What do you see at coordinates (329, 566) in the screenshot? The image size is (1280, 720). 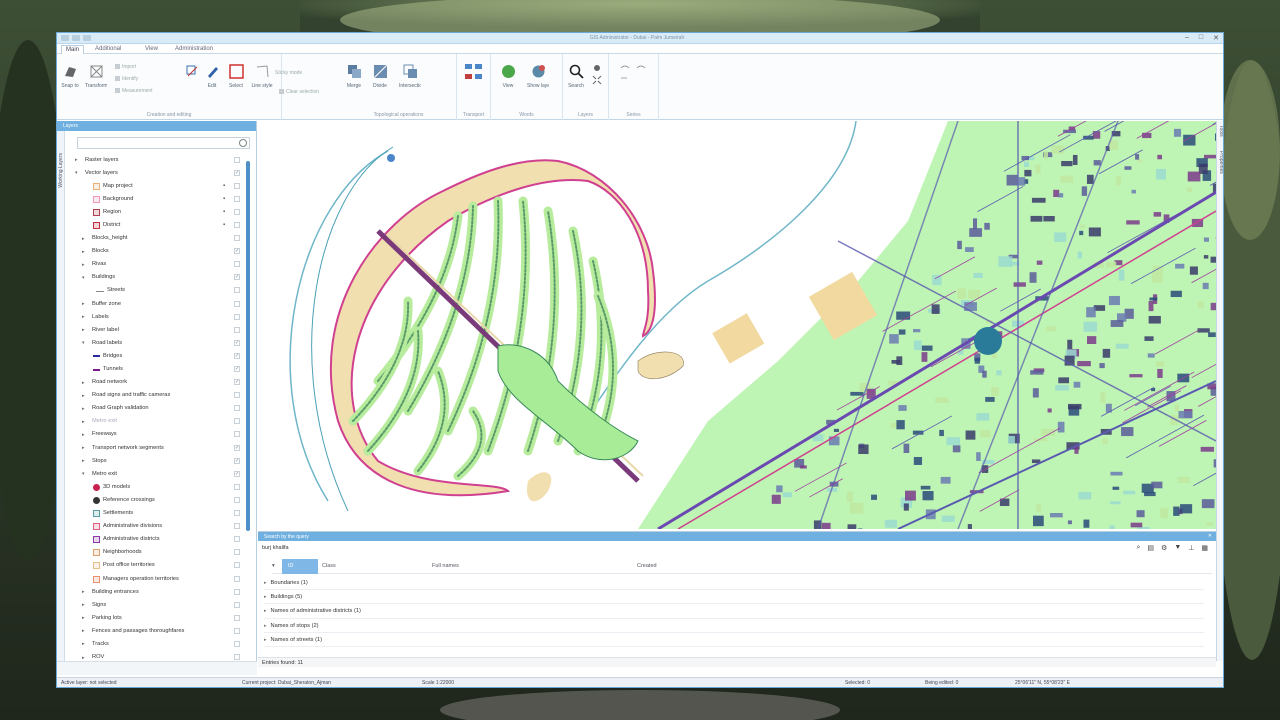 I see `column-class: Class` at bounding box center [329, 566].